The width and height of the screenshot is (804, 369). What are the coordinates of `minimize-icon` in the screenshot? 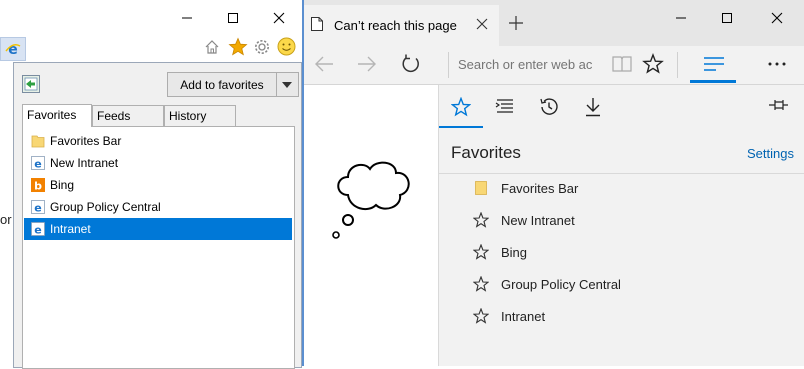 It's located at (187, 18).